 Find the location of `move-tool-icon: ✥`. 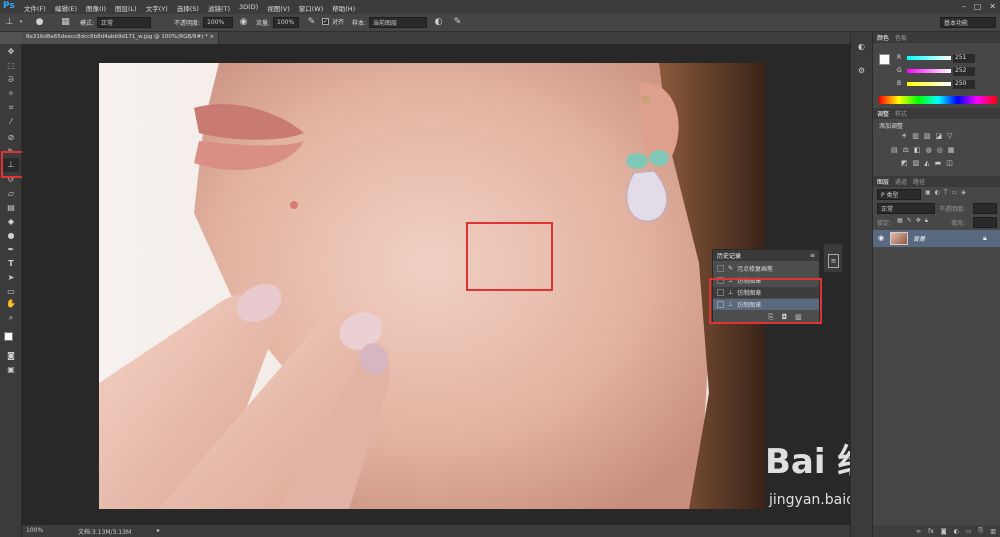

move-tool-icon: ✥ is located at coordinates (11, 51).